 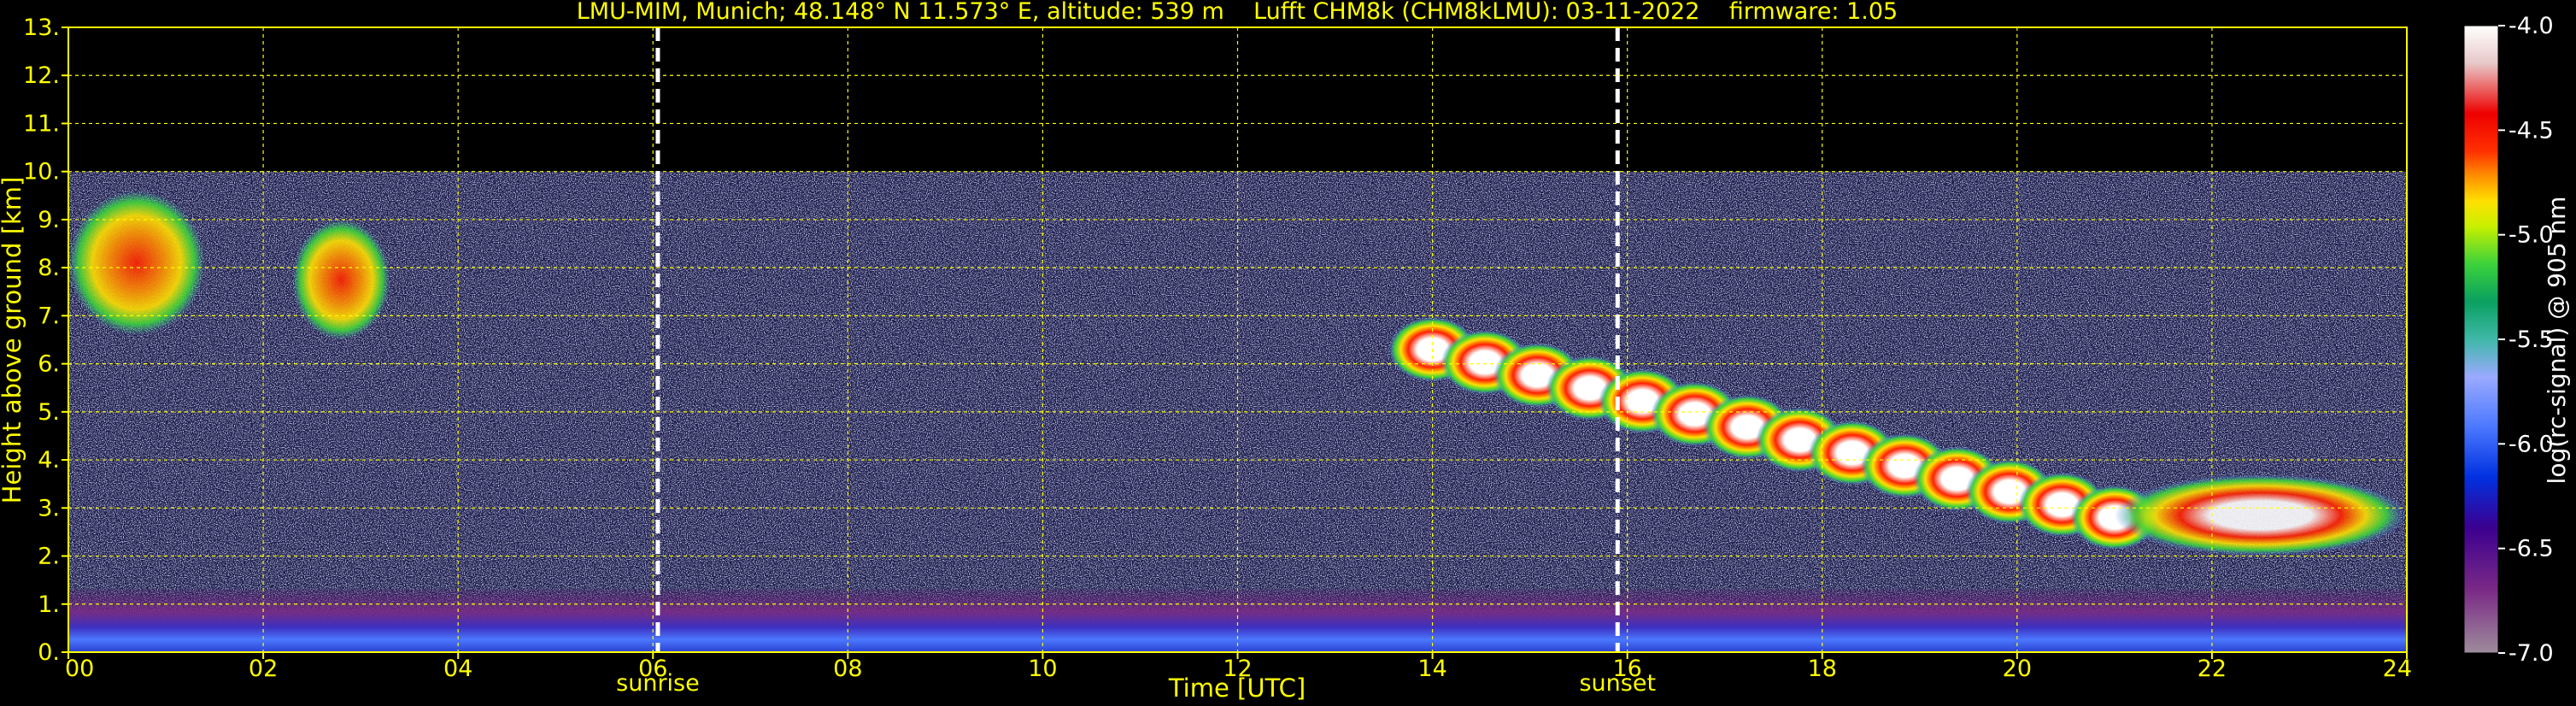 I want to click on x-tick-label: 10, so click(x=1042, y=669).